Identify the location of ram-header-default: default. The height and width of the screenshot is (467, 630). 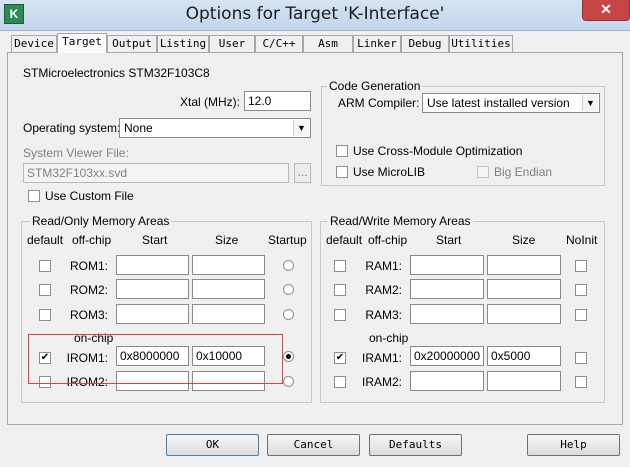
(344, 240).